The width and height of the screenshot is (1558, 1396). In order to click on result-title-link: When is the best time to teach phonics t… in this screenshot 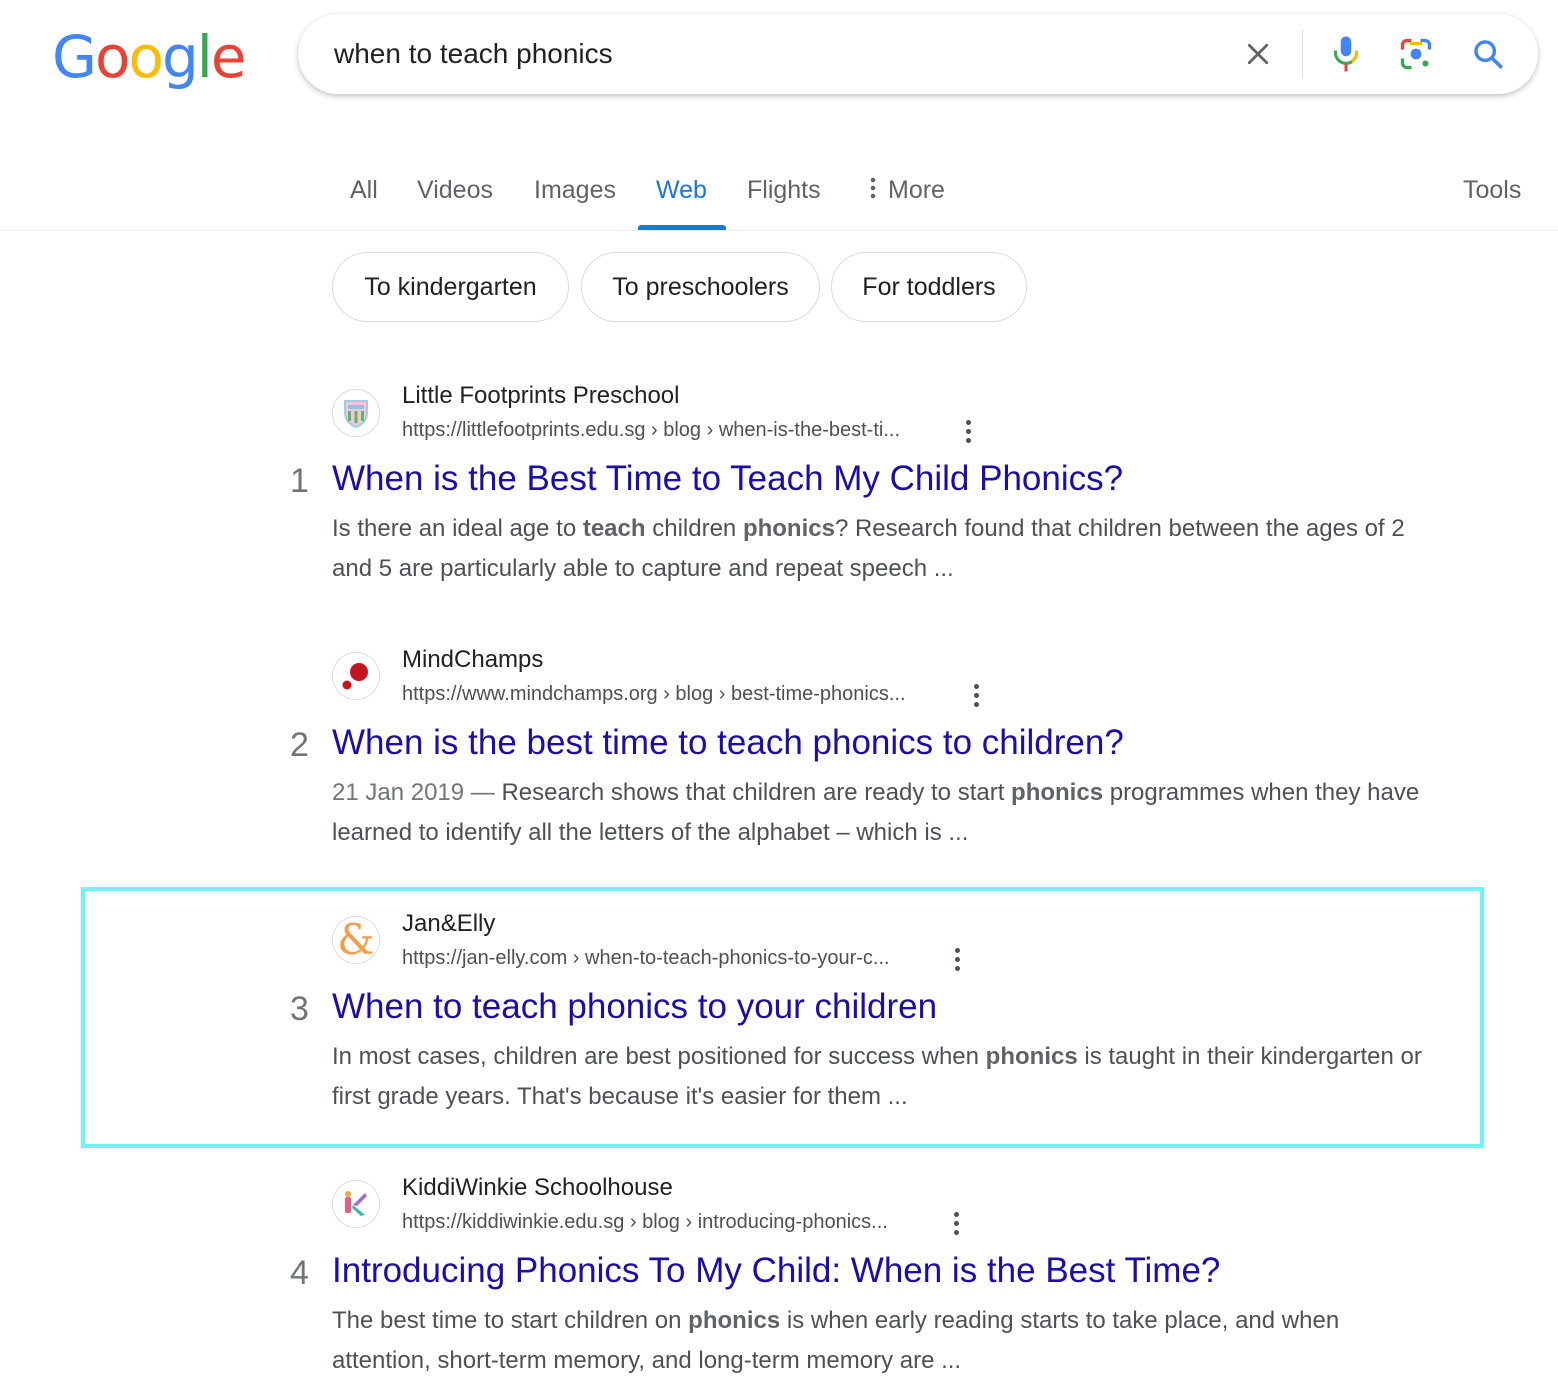, I will do `click(728, 743)`.